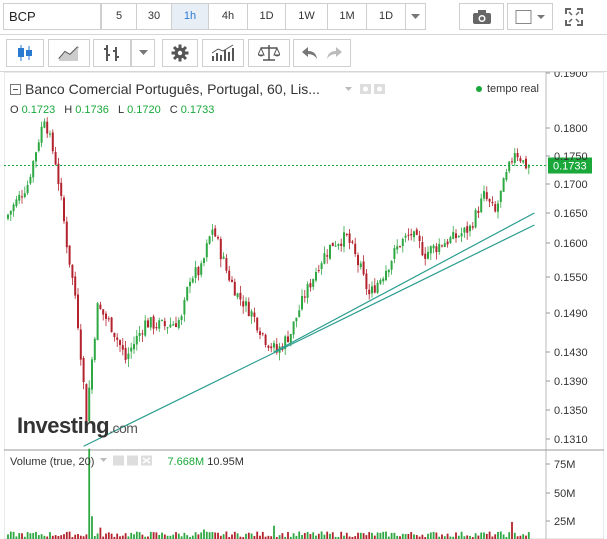 Image resolution: width=607 pixels, height=539 pixels. I want to click on collapse-icon, so click(15, 89).